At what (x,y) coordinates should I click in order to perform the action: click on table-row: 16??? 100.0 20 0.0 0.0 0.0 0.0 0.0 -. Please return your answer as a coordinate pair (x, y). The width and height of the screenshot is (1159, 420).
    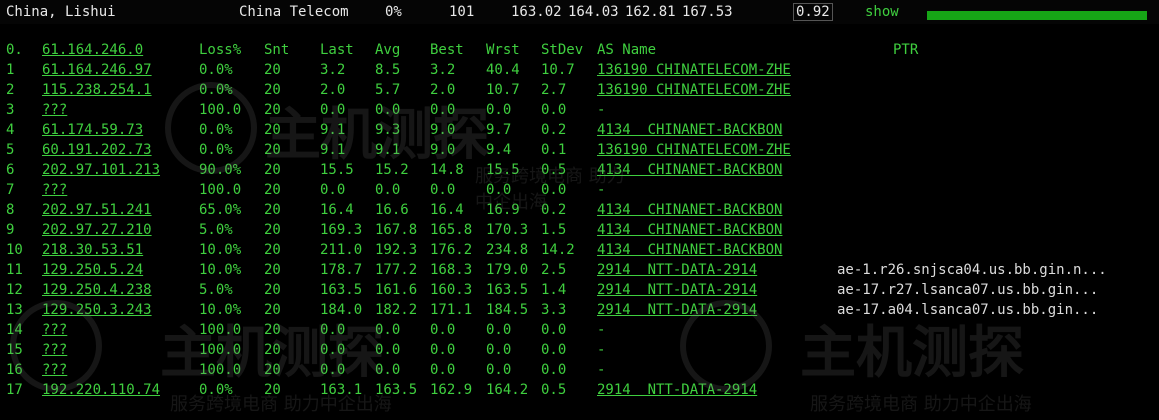
    Looking at the image, I should click on (579, 372).